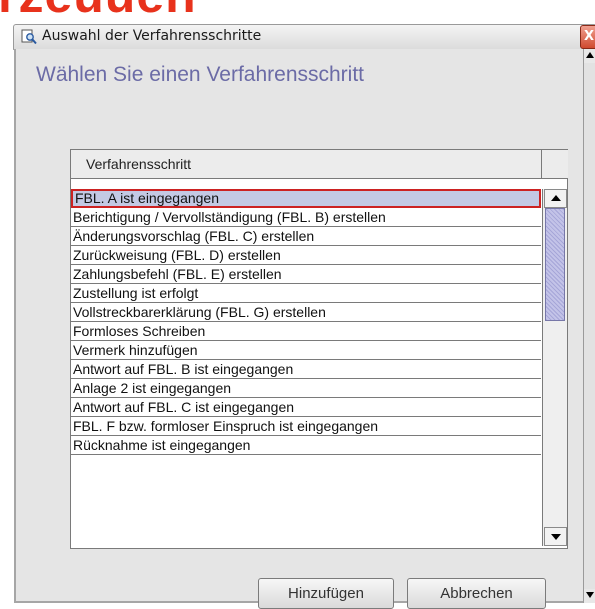  I want to click on background-title-text: rzeuuen, so click(98, 12).